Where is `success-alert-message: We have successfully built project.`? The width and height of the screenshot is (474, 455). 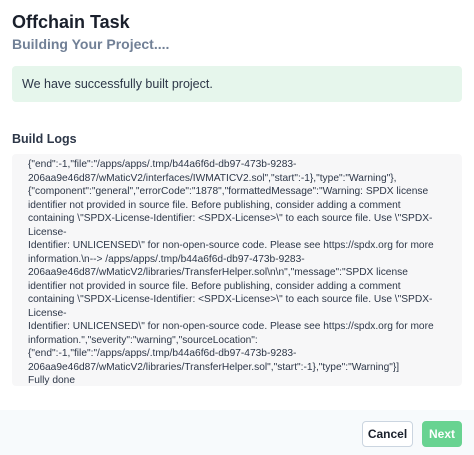 success-alert-message: We have successfully built project. is located at coordinates (117, 84).